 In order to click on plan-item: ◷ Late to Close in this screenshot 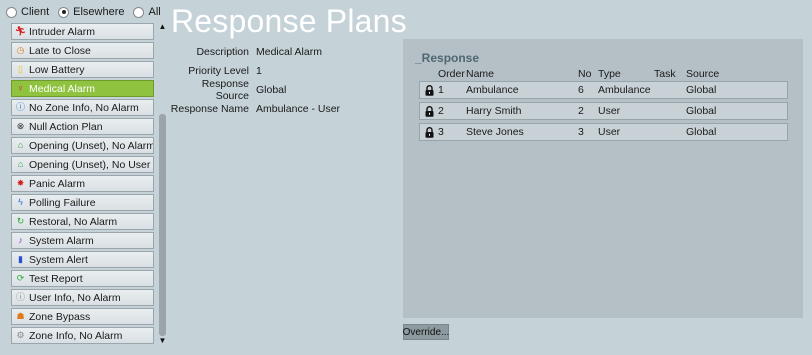, I will do `click(82, 50)`.